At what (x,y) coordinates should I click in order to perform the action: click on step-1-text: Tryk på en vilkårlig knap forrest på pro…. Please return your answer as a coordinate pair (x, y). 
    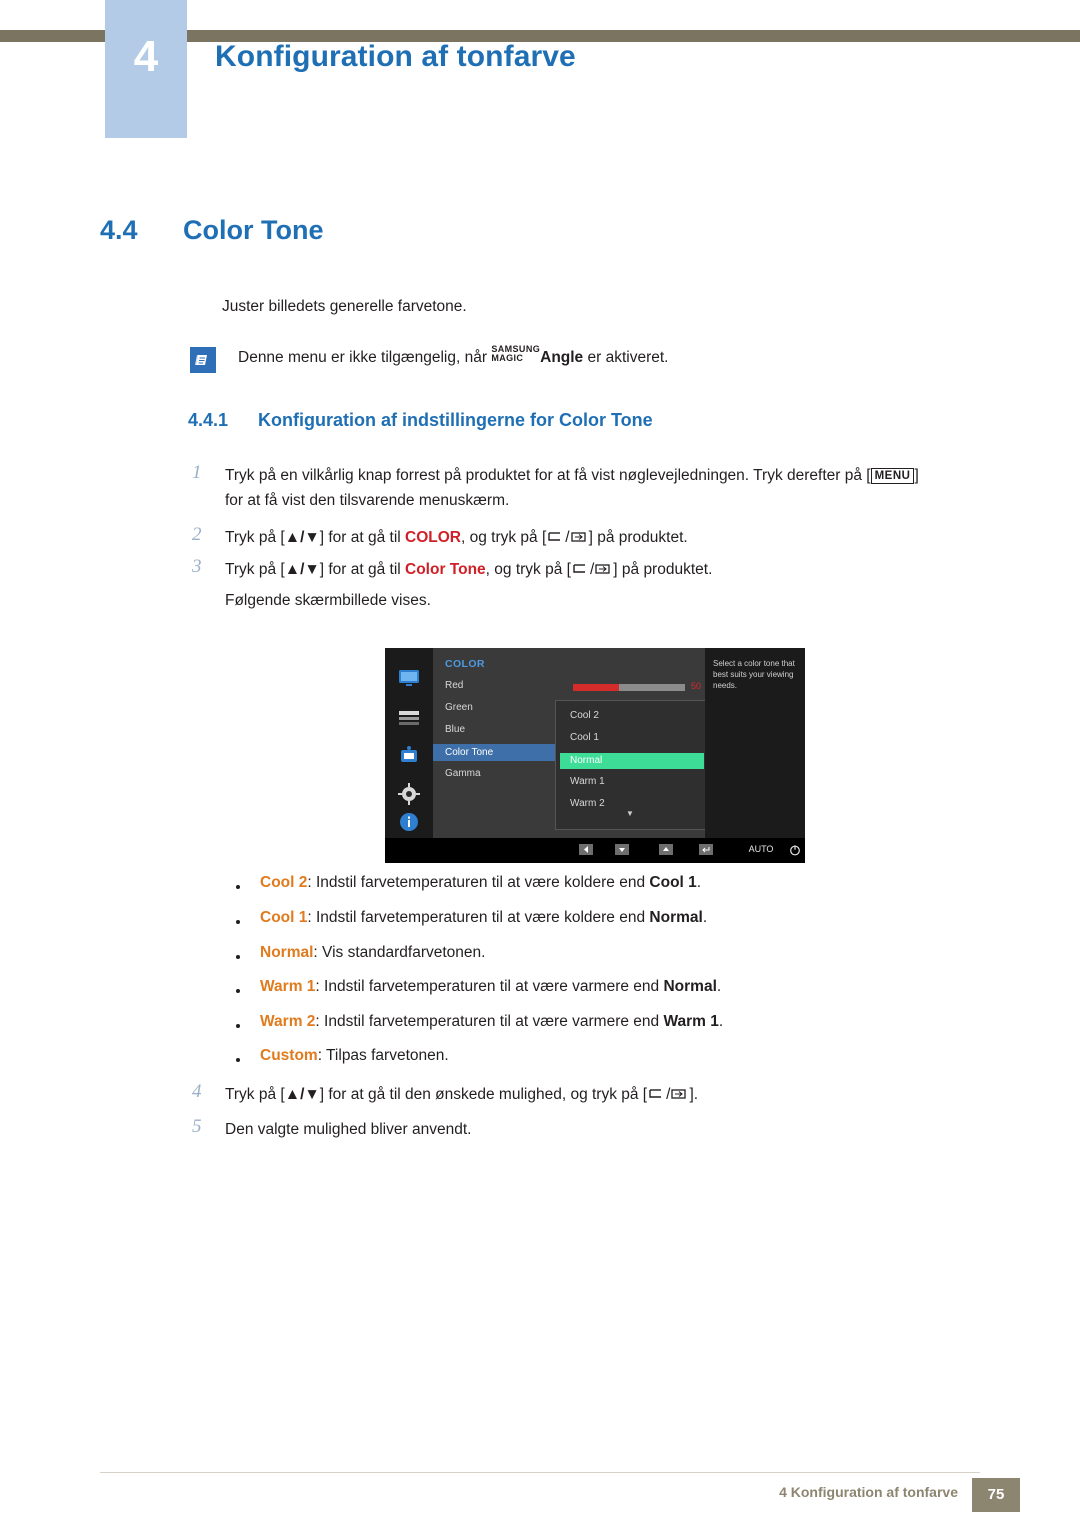
    Looking at the image, I should click on (605, 488).